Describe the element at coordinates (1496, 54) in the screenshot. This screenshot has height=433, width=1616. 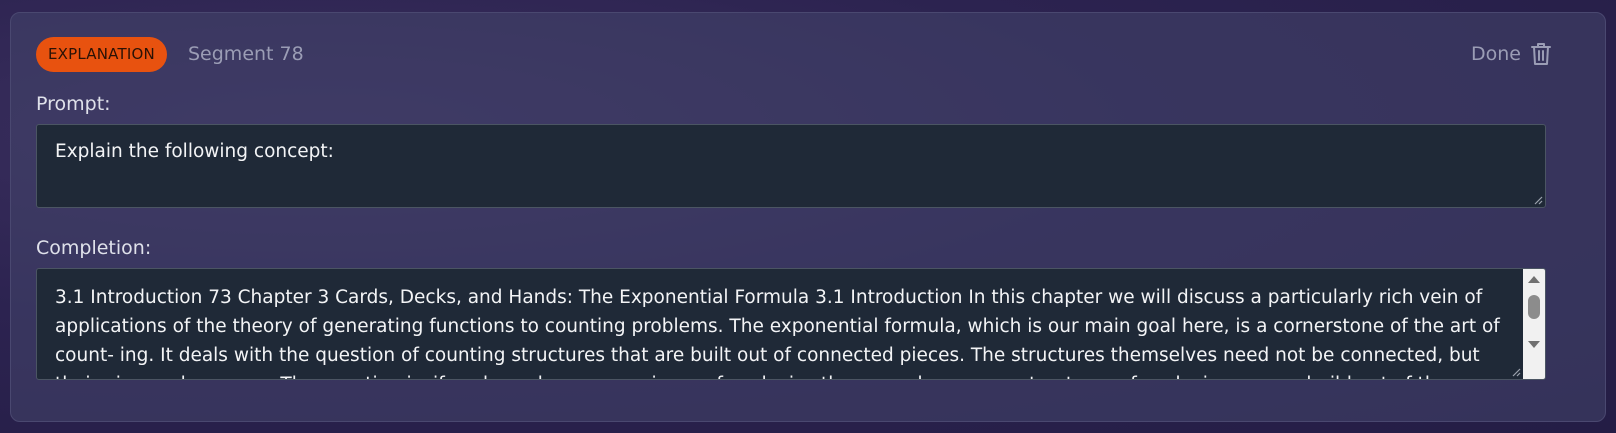
I see `done-button: Done` at that location.